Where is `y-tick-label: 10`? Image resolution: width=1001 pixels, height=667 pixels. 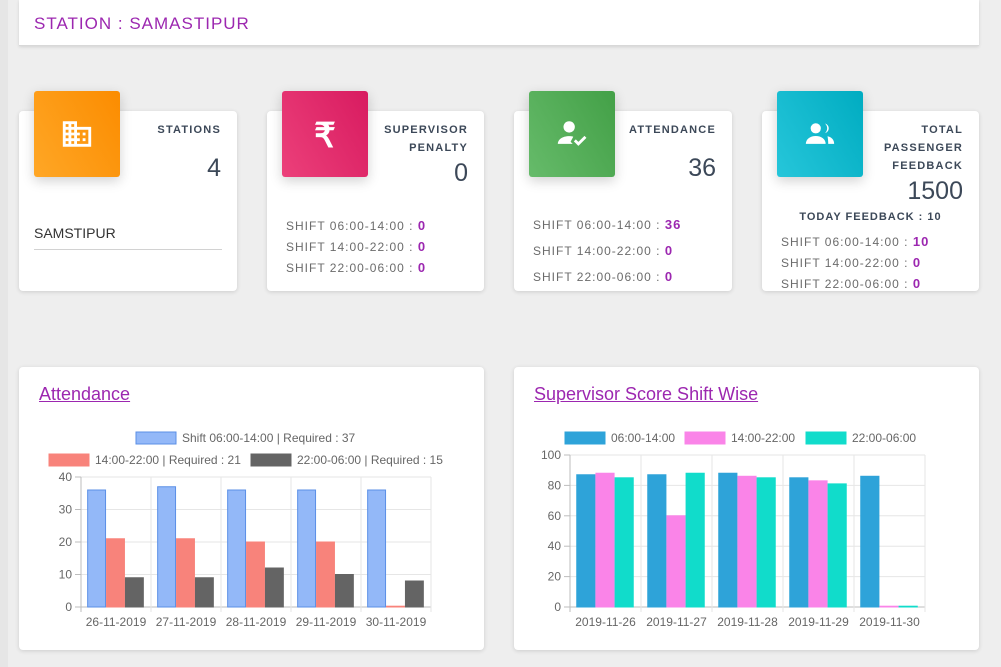
y-tick-label: 10 is located at coordinates (66, 575).